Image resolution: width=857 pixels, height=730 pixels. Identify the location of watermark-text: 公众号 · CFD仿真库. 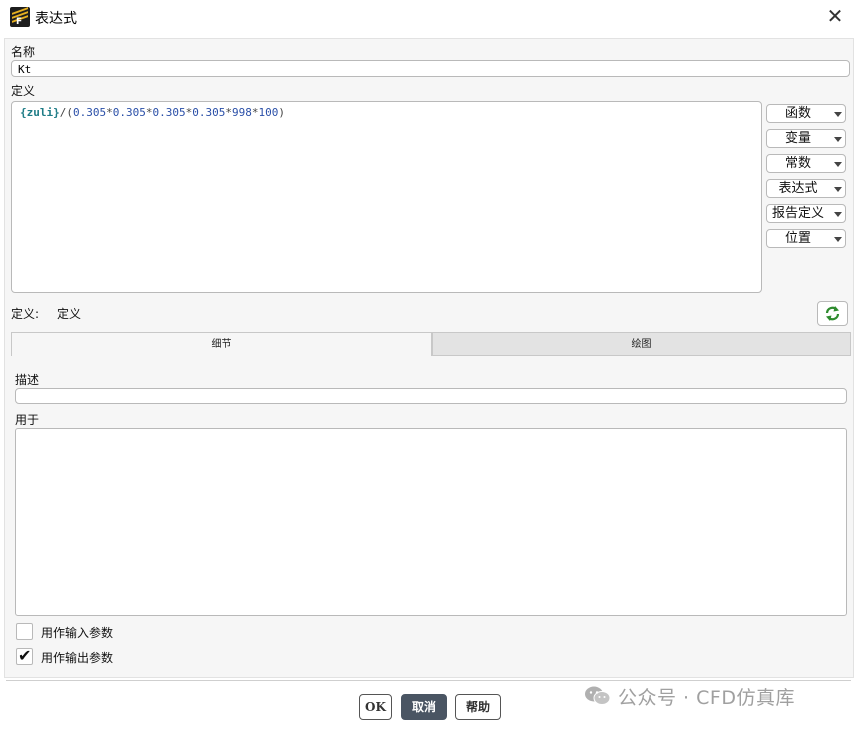
(706, 697).